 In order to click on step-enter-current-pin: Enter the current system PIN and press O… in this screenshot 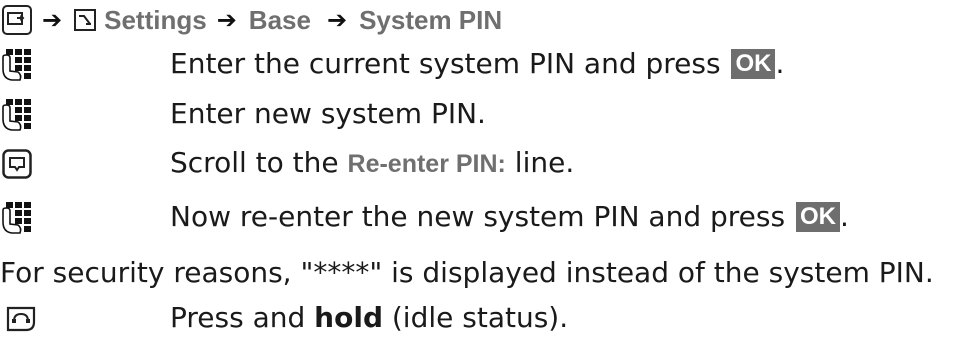, I will do `click(392, 64)`.